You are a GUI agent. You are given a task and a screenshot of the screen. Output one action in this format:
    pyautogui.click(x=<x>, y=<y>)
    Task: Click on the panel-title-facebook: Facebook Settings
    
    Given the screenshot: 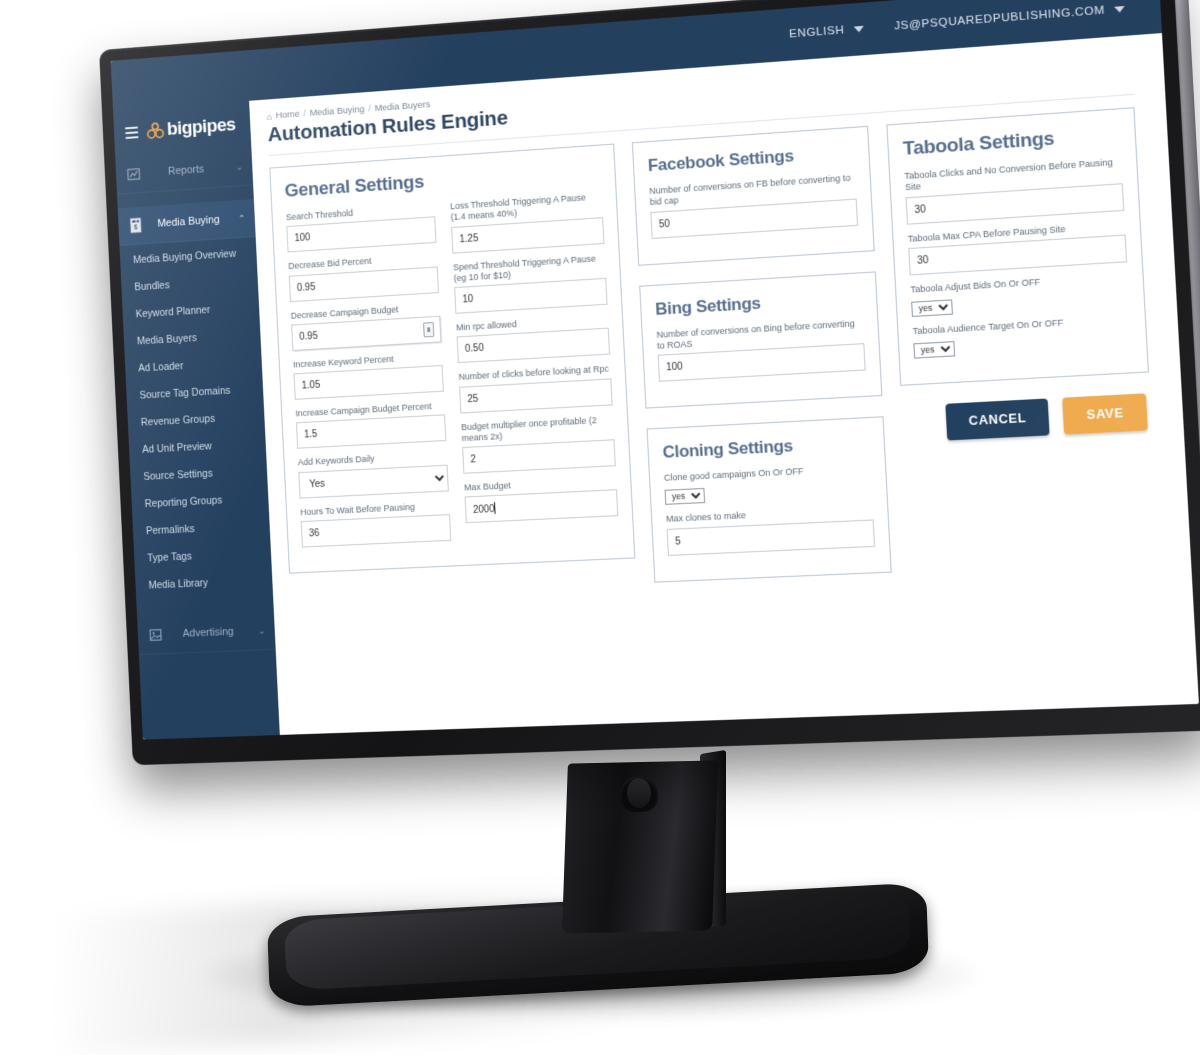 What is the action you would take?
    pyautogui.click(x=750, y=159)
    